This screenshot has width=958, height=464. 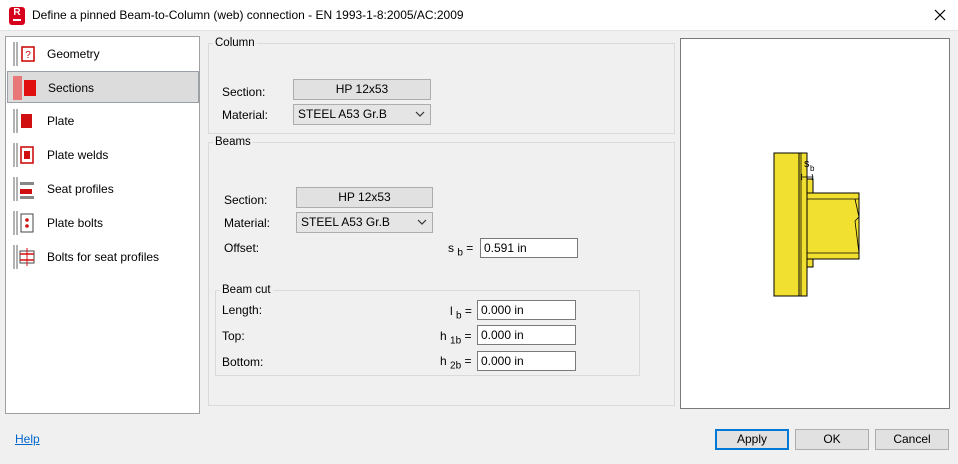 What do you see at coordinates (61, 121) in the screenshot?
I see `sidebar-item-label: Plate` at bounding box center [61, 121].